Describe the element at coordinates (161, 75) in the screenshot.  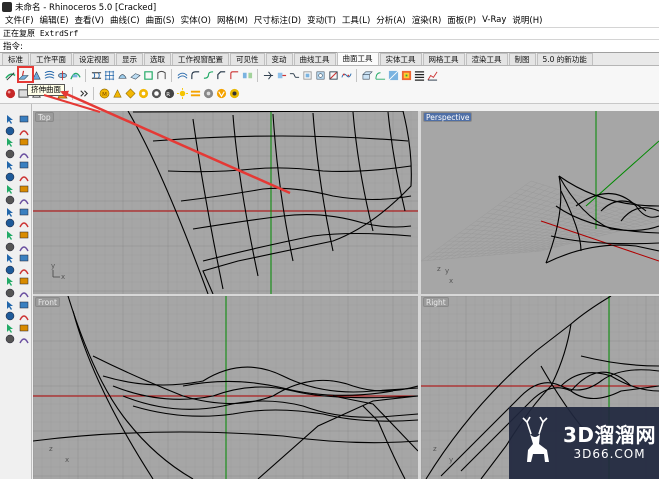
I see `rib-icon` at that location.